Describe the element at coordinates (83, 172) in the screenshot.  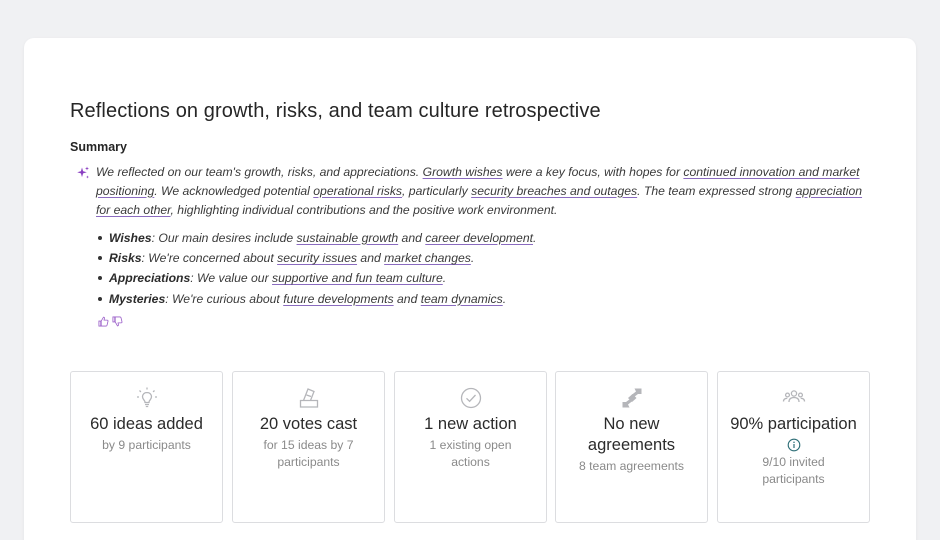
I see `ai-sparkle-icon` at that location.